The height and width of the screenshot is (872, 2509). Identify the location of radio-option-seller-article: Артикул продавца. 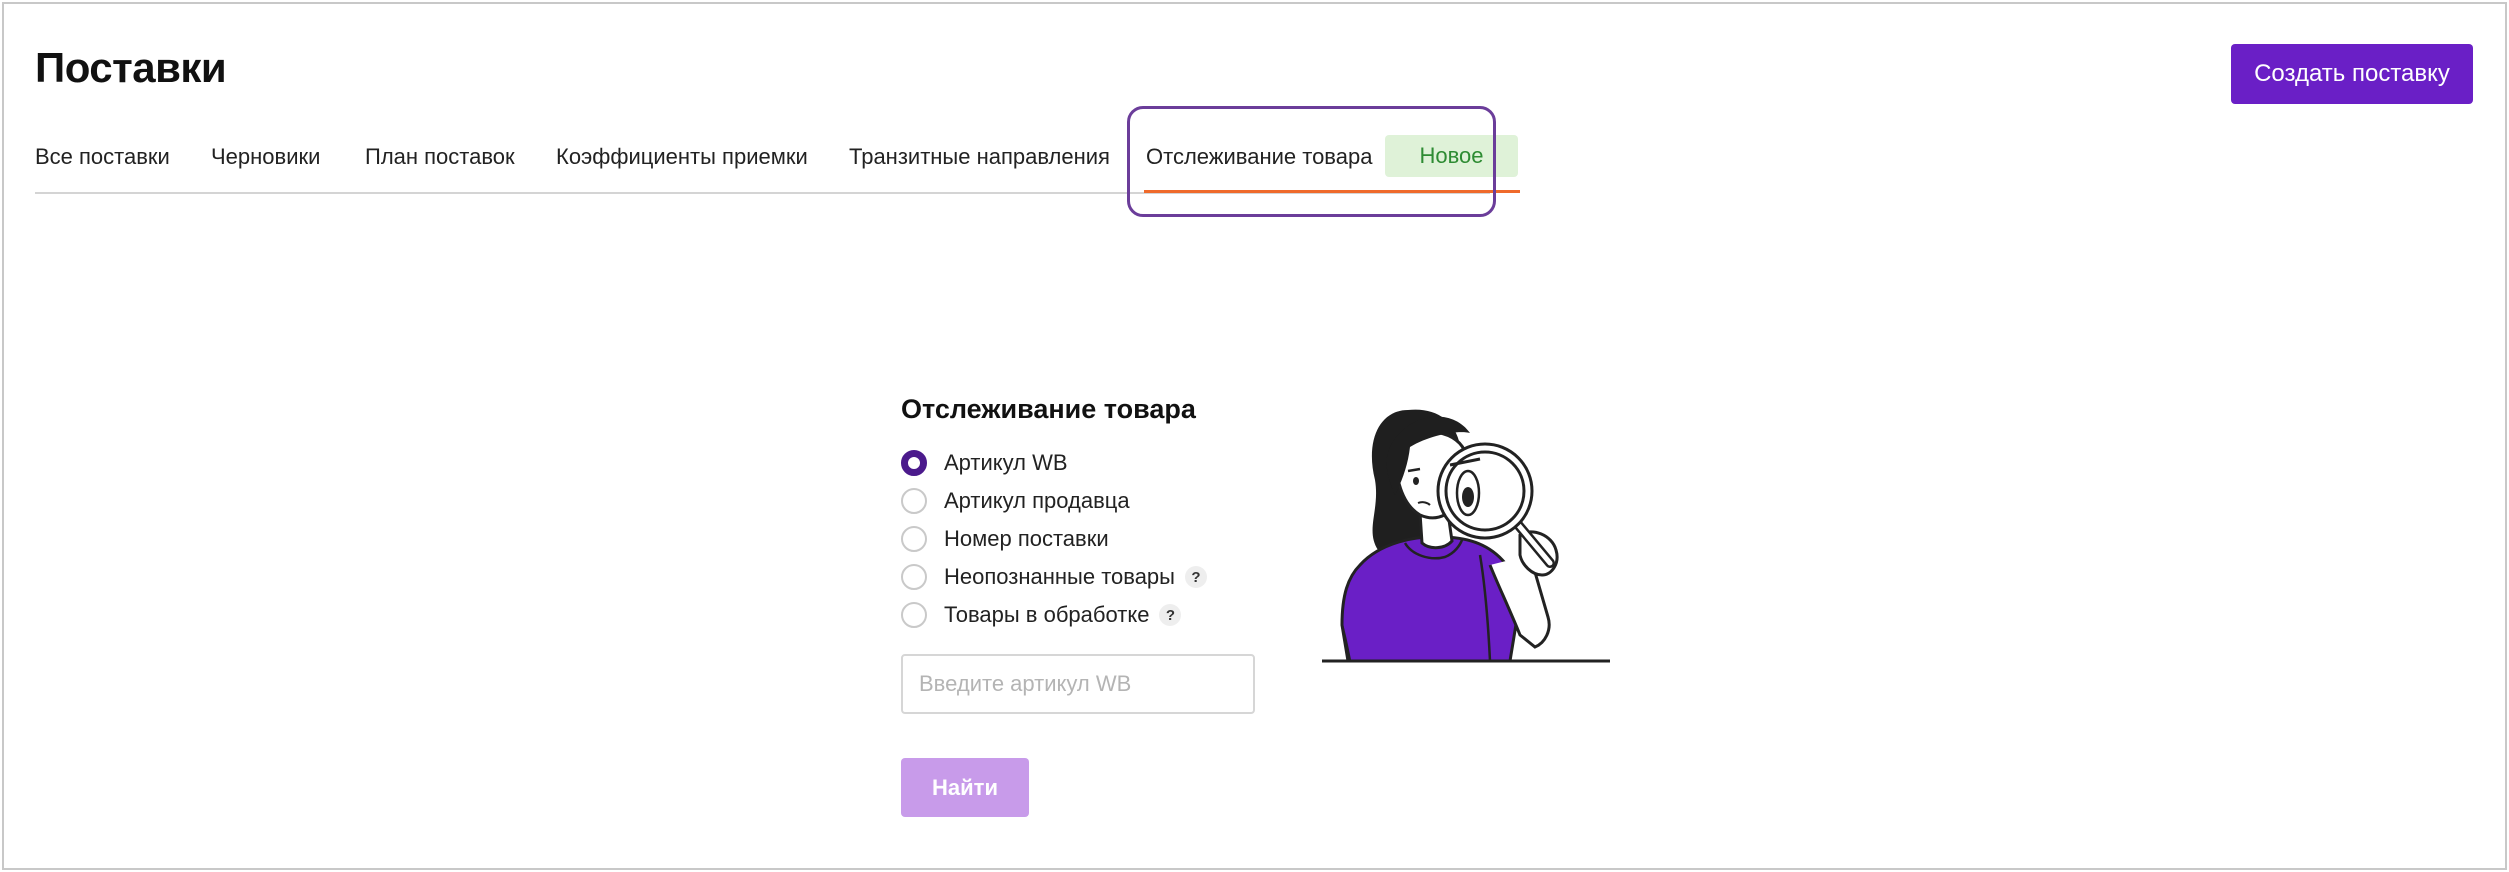
(1015, 501).